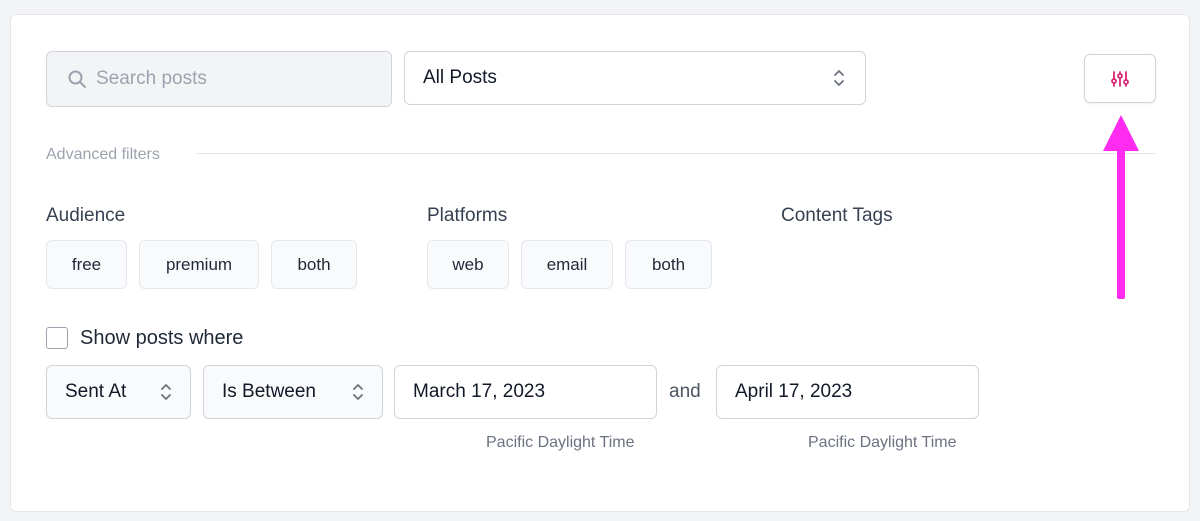 The height and width of the screenshot is (521, 1200). I want to click on end-date-input: April 17, 2023, so click(847, 392).